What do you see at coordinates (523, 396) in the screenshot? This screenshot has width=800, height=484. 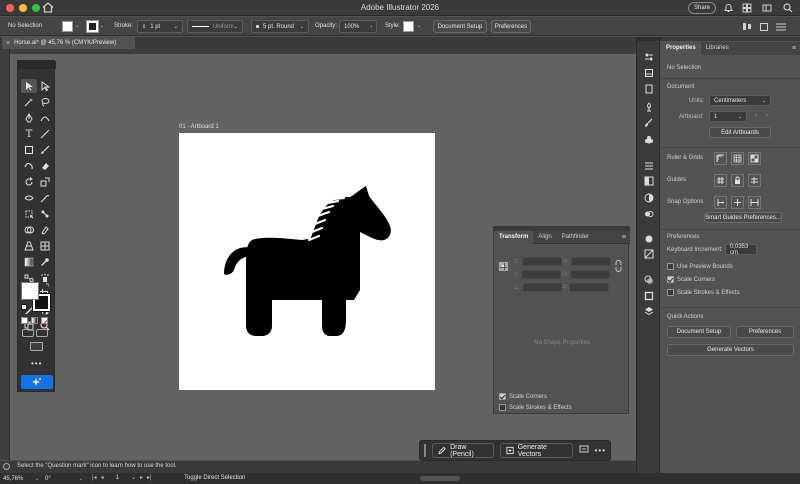 I see `scale-corners-option: Scale Corners` at bounding box center [523, 396].